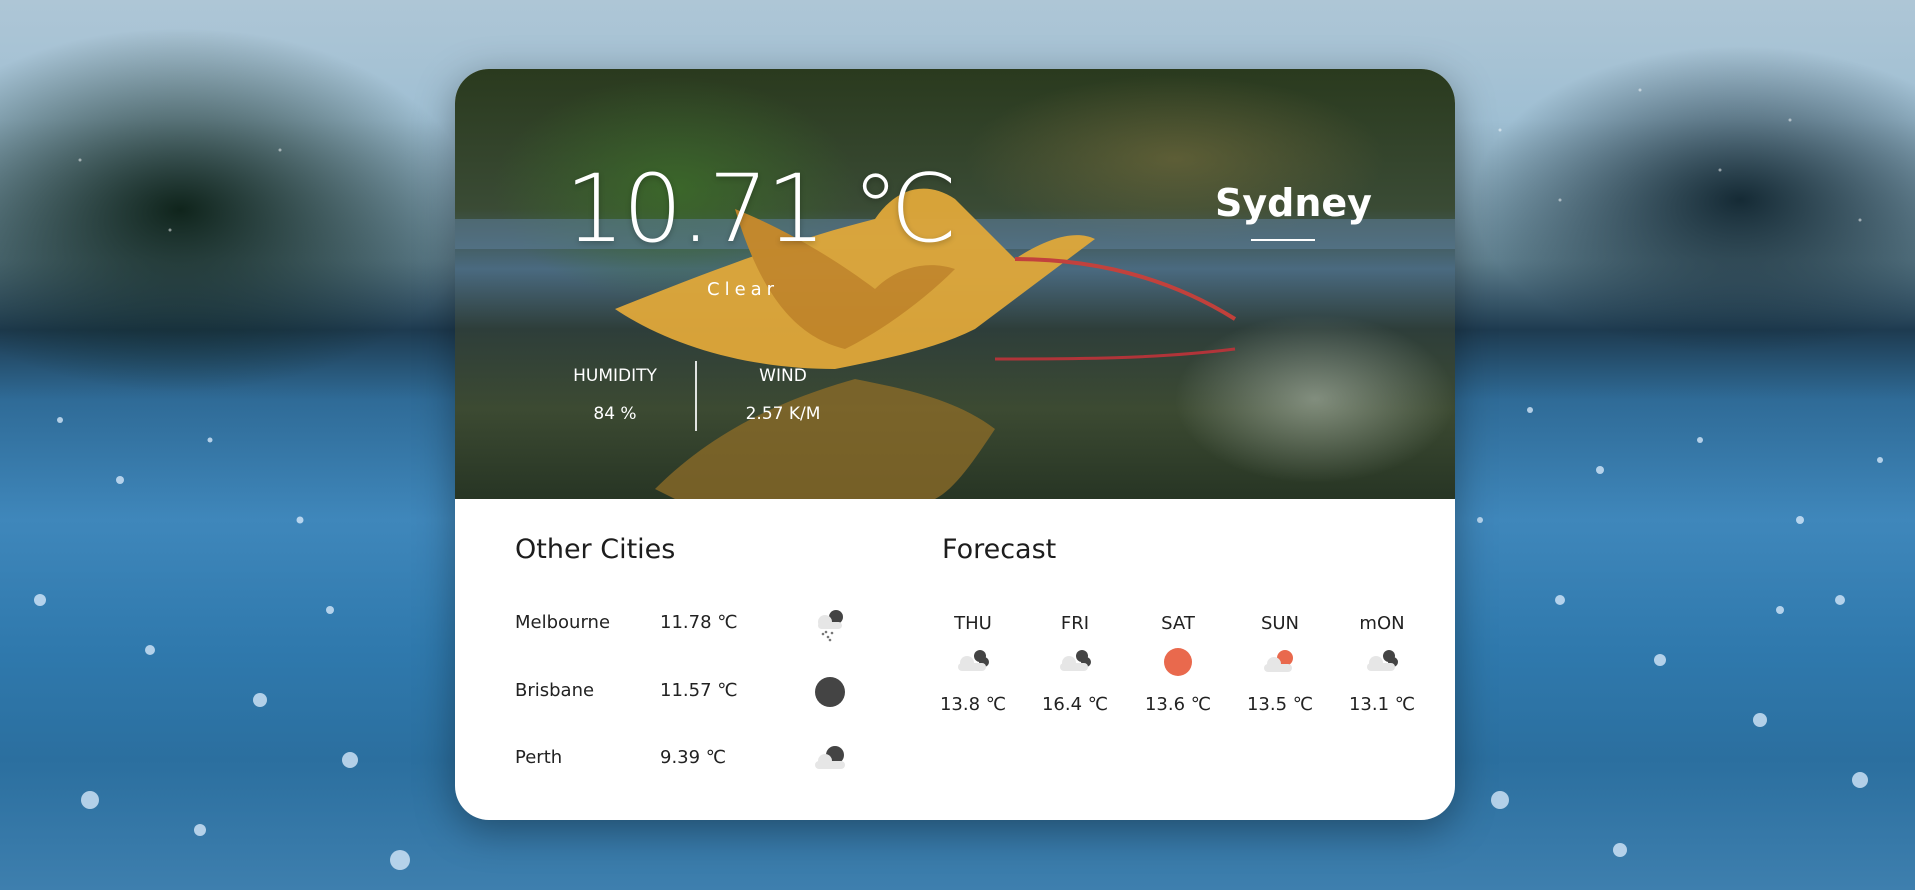 The height and width of the screenshot is (890, 1915). What do you see at coordinates (1283, 240) in the screenshot?
I see `city-underline` at bounding box center [1283, 240].